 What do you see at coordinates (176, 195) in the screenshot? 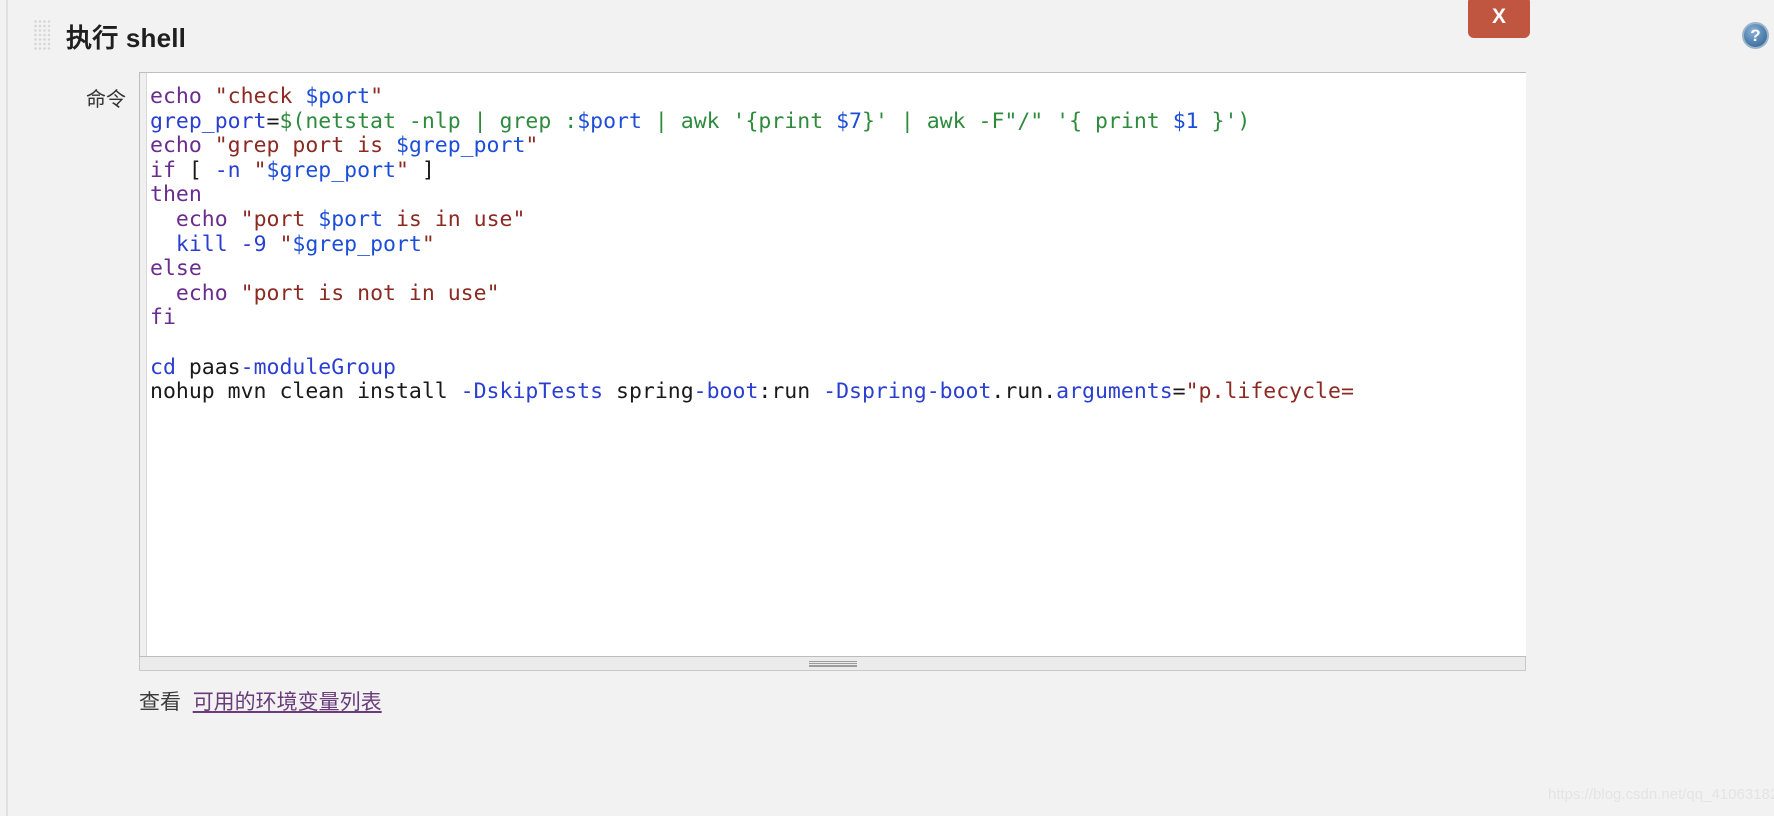
I see `code-token: then` at bounding box center [176, 195].